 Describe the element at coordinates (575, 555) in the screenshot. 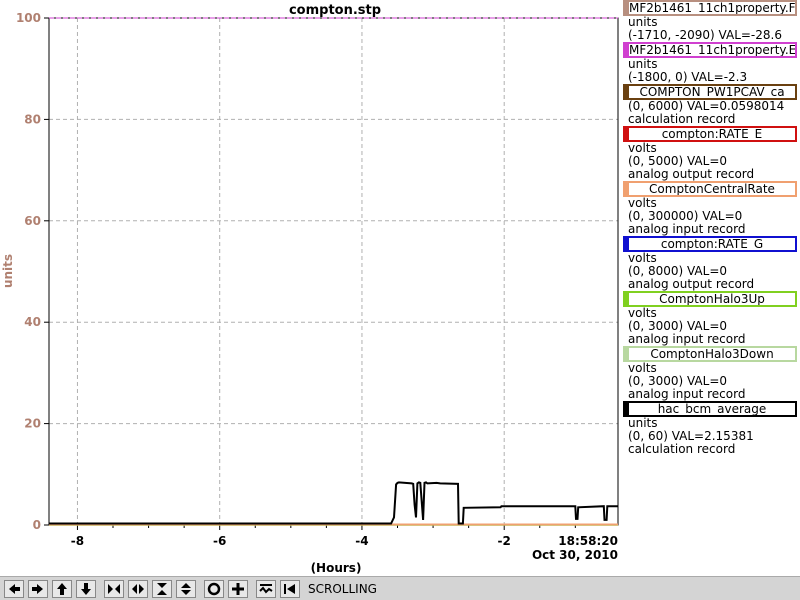

I see `timestamp-date: Oct 30, 2010` at that location.